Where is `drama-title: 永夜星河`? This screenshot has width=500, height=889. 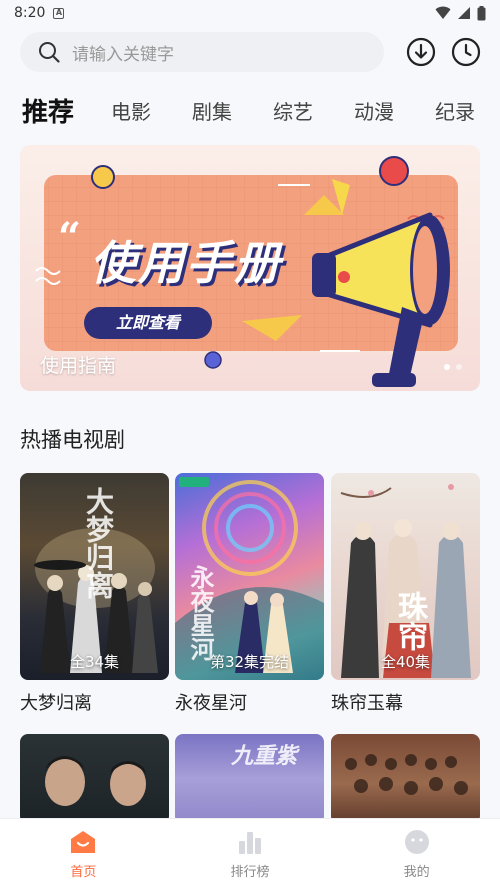
drama-title: 永夜星河 is located at coordinates (211, 703).